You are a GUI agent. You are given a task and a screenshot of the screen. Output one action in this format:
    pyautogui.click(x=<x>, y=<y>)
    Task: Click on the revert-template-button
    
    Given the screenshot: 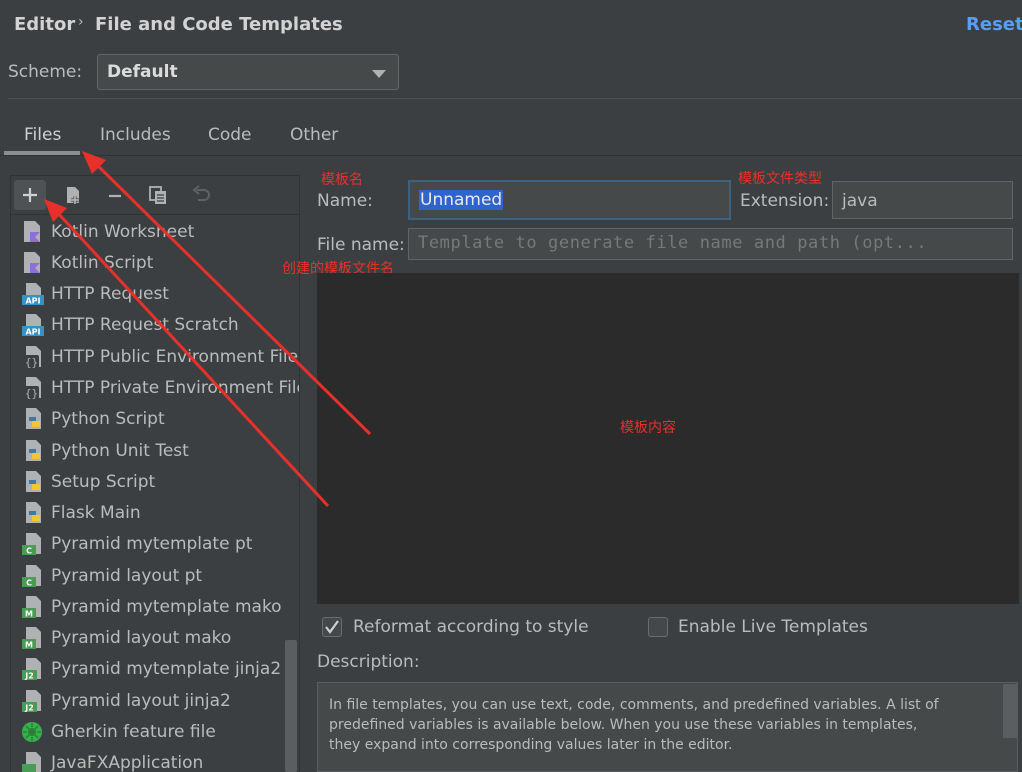 What is the action you would take?
    pyautogui.click(x=201, y=195)
    